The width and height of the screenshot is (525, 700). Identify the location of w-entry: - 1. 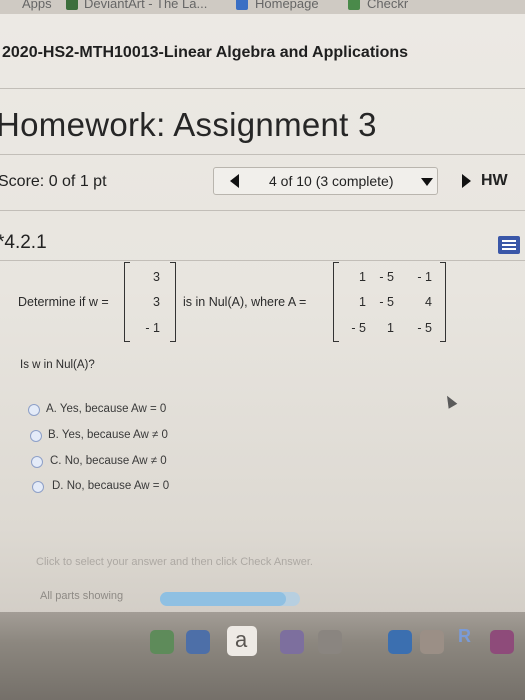
(152, 328).